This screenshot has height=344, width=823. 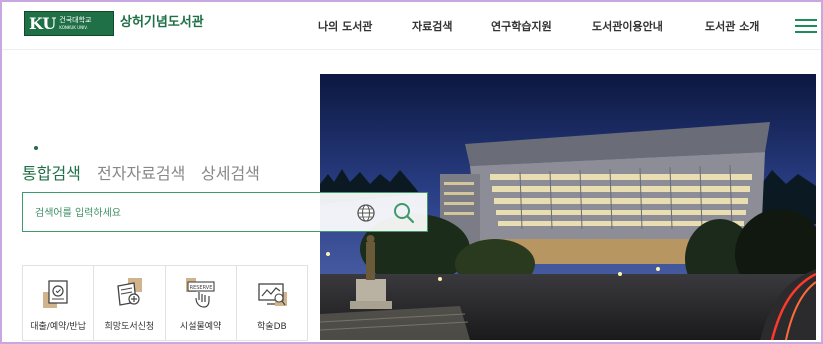 I want to click on nav-research-support: 연구학습지원, so click(x=521, y=26).